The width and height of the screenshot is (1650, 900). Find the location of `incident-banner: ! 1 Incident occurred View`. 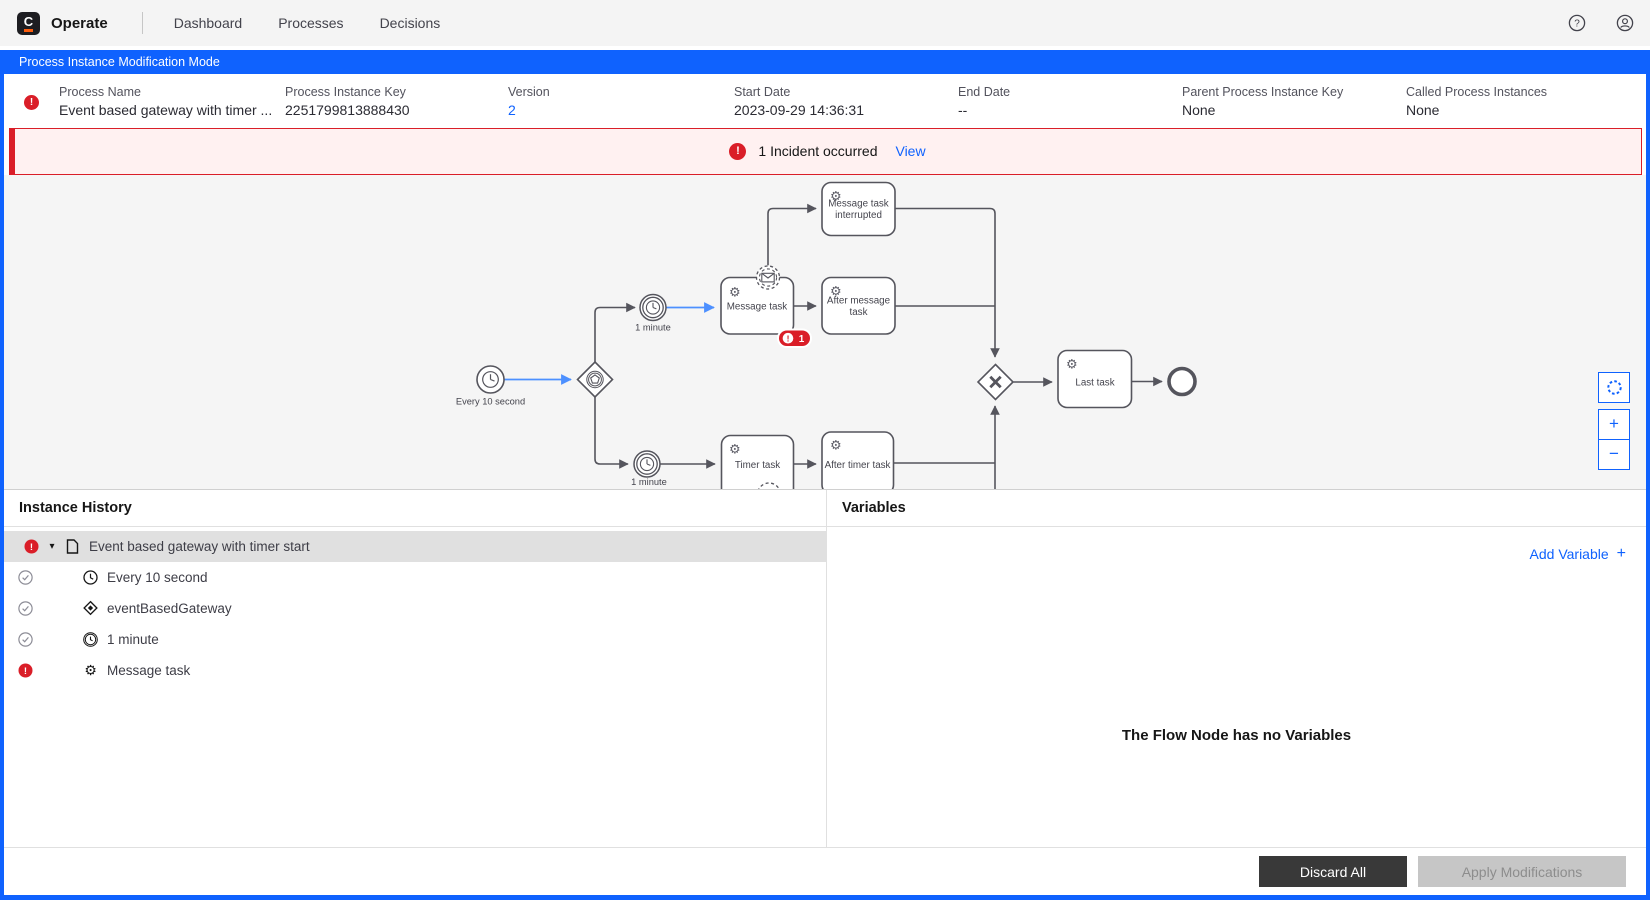

incident-banner: ! 1 Incident occurred View is located at coordinates (825, 151).